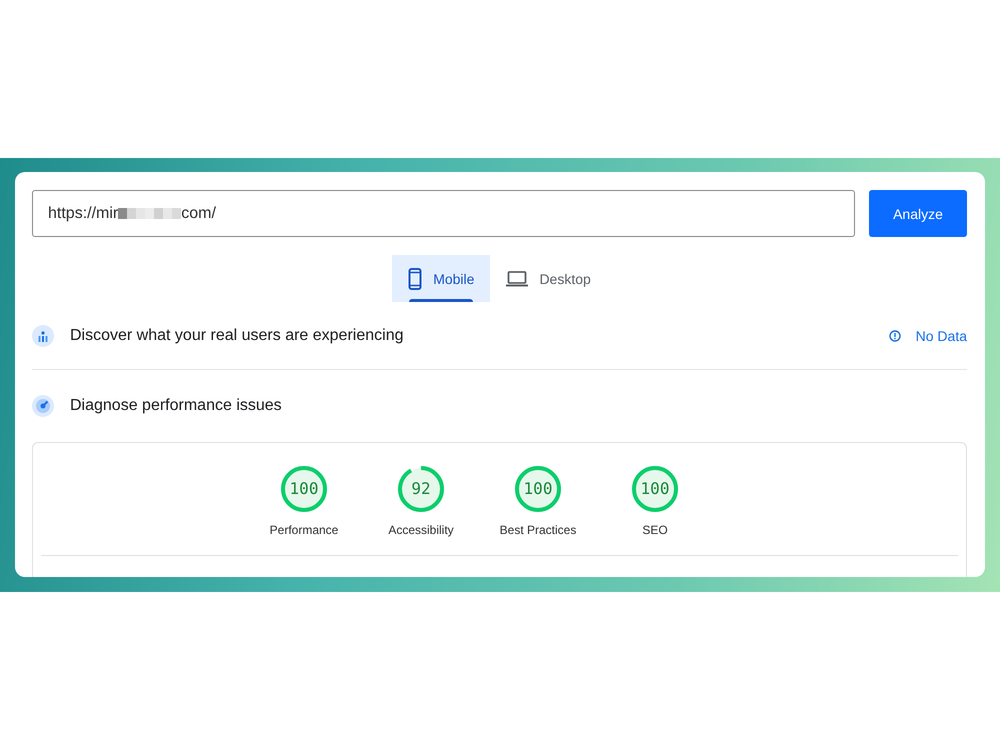 This screenshot has height=750, width=1000. Describe the element at coordinates (548, 278) in the screenshot. I see `device-tab: Desktop` at that location.